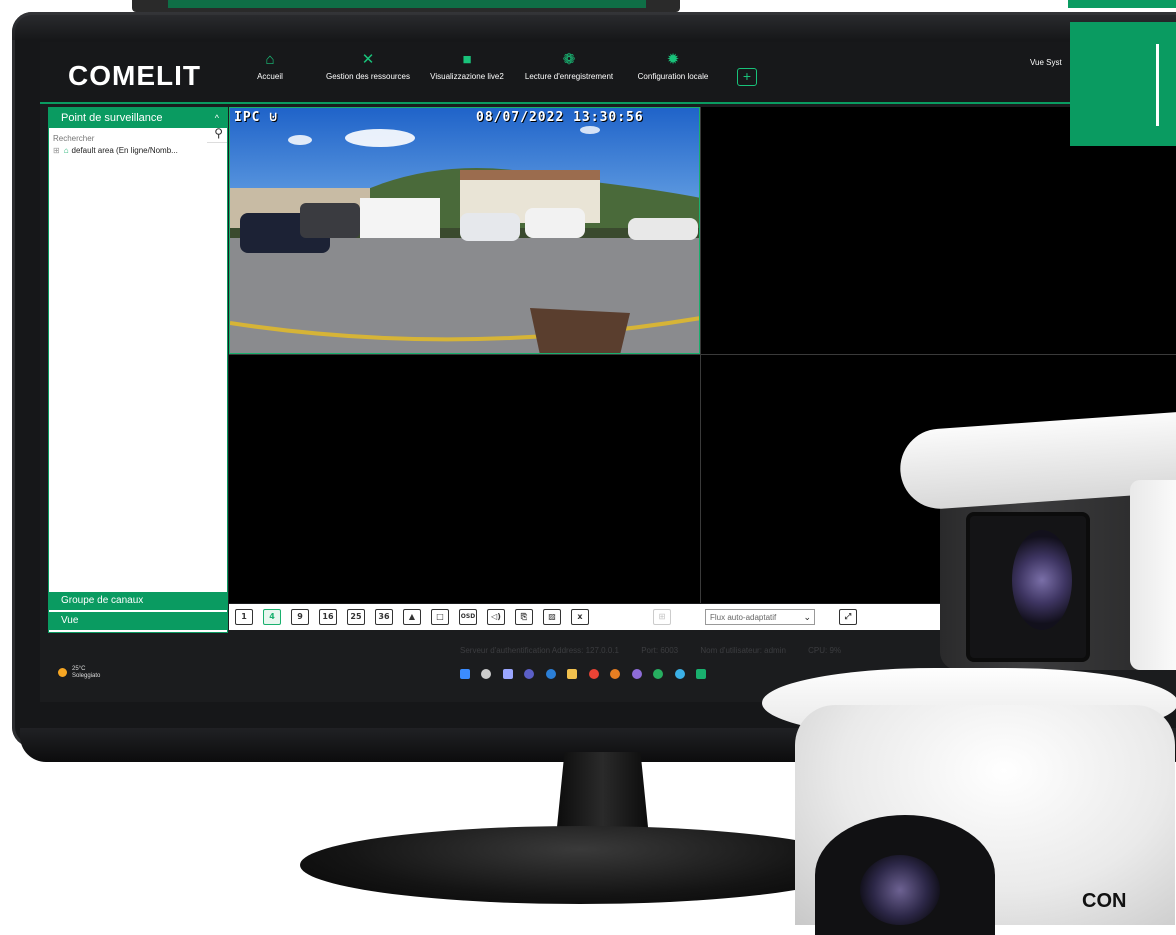 This screenshot has width=1176, height=935. What do you see at coordinates (507, 674) in the screenshot?
I see `task-view-icon` at bounding box center [507, 674].